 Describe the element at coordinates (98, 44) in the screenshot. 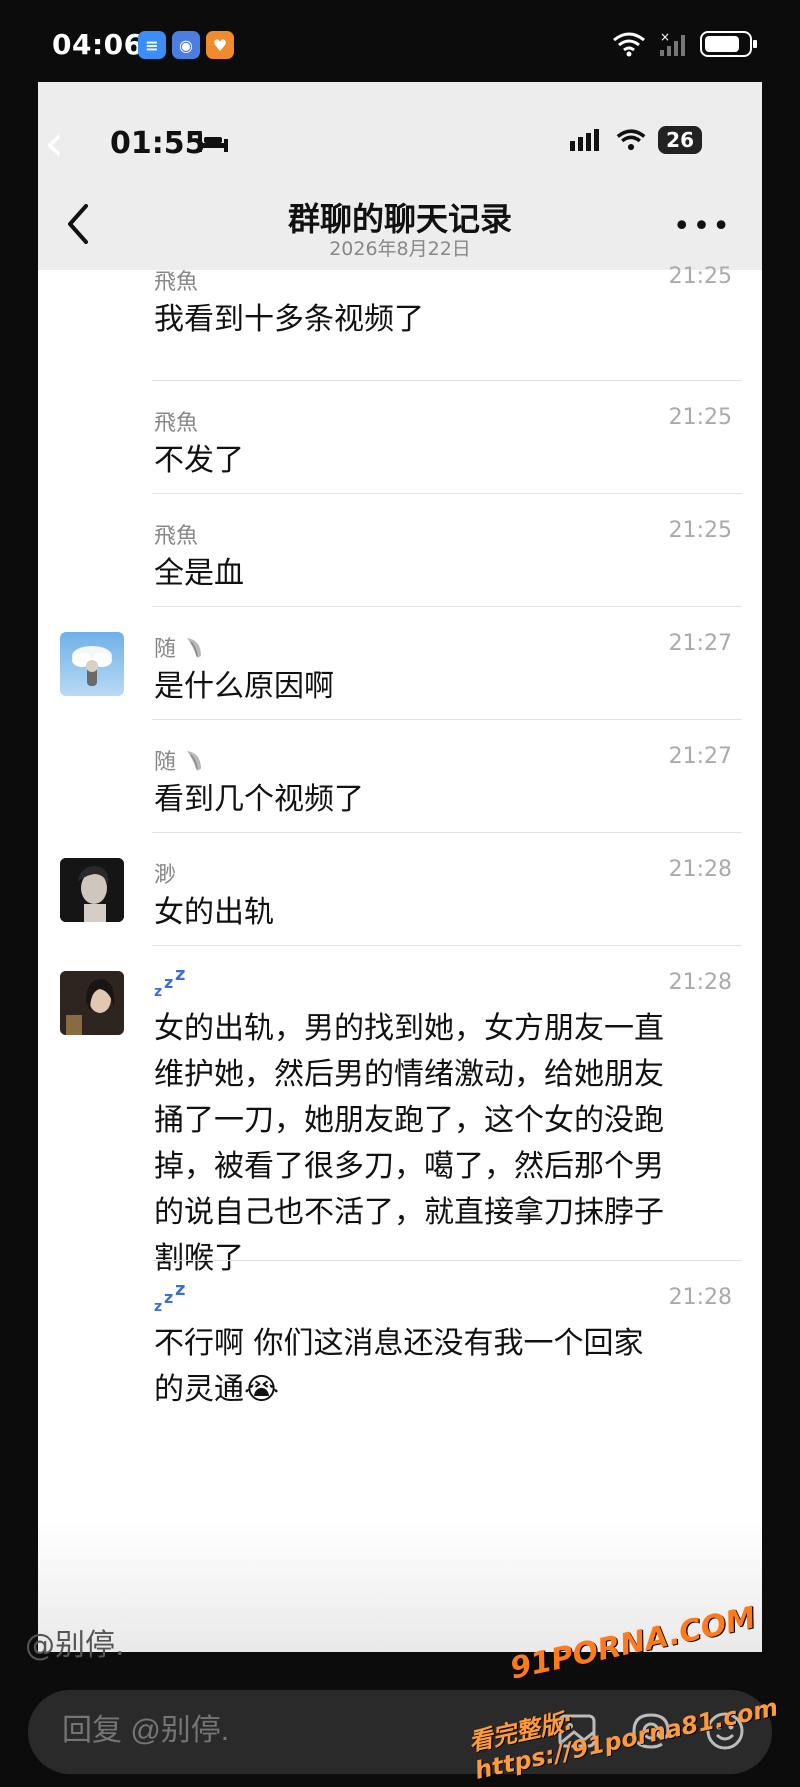

I see `outer-clock: 04:06` at that location.